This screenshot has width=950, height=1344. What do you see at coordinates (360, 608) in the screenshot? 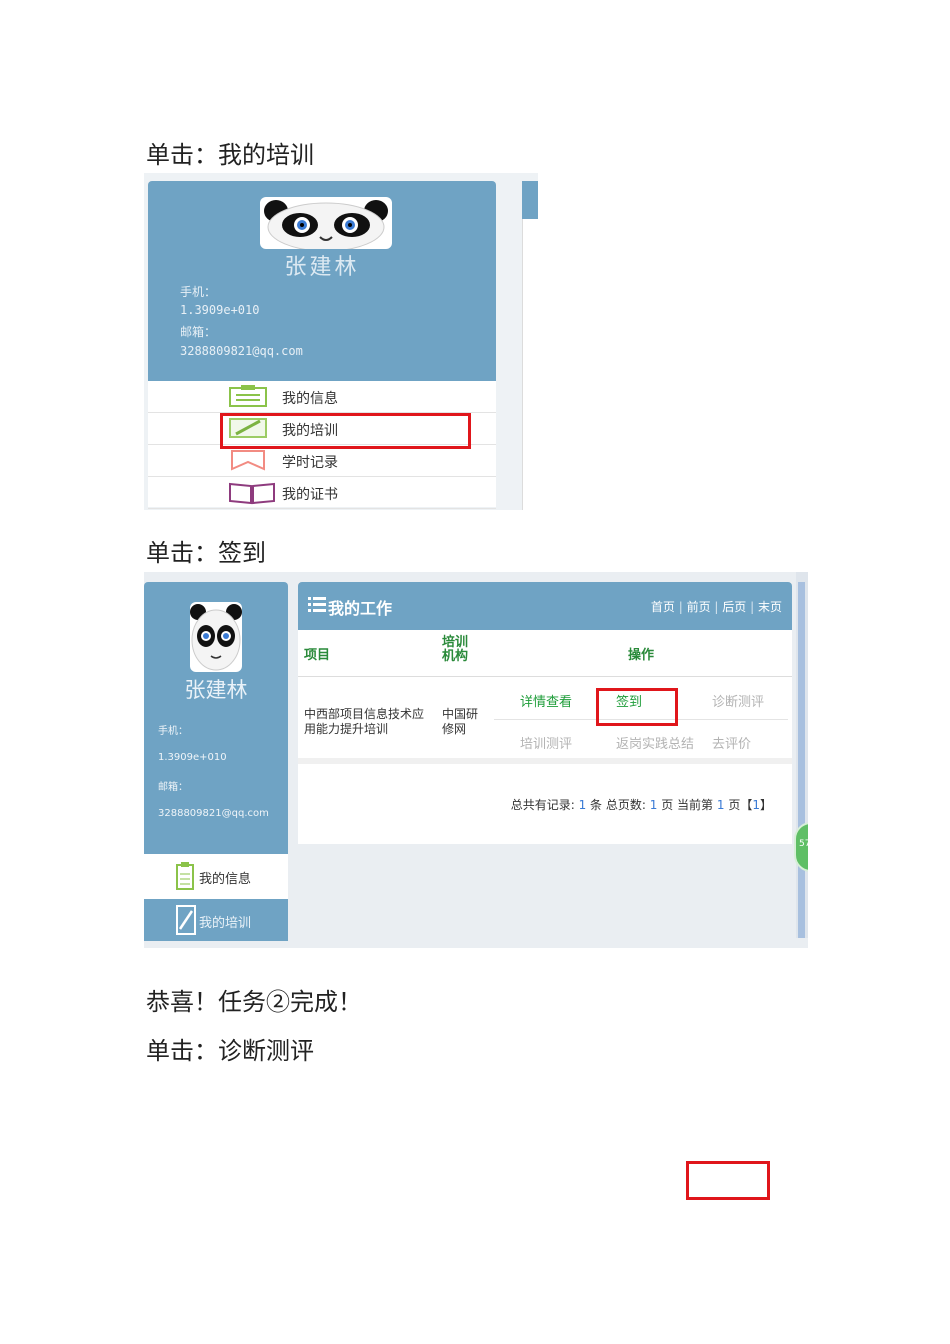
I see `panel-title: 我的工作` at bounding box center [360, 608].